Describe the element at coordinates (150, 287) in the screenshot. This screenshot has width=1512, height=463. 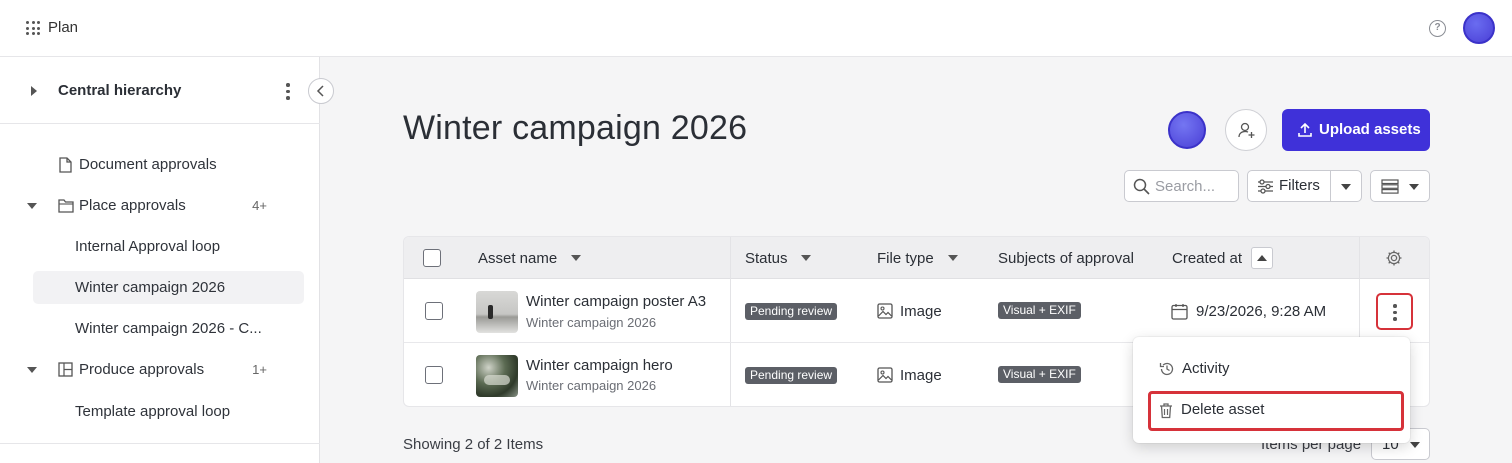
I see `sidebar-item-label: Winter campaign 2026` at that location.